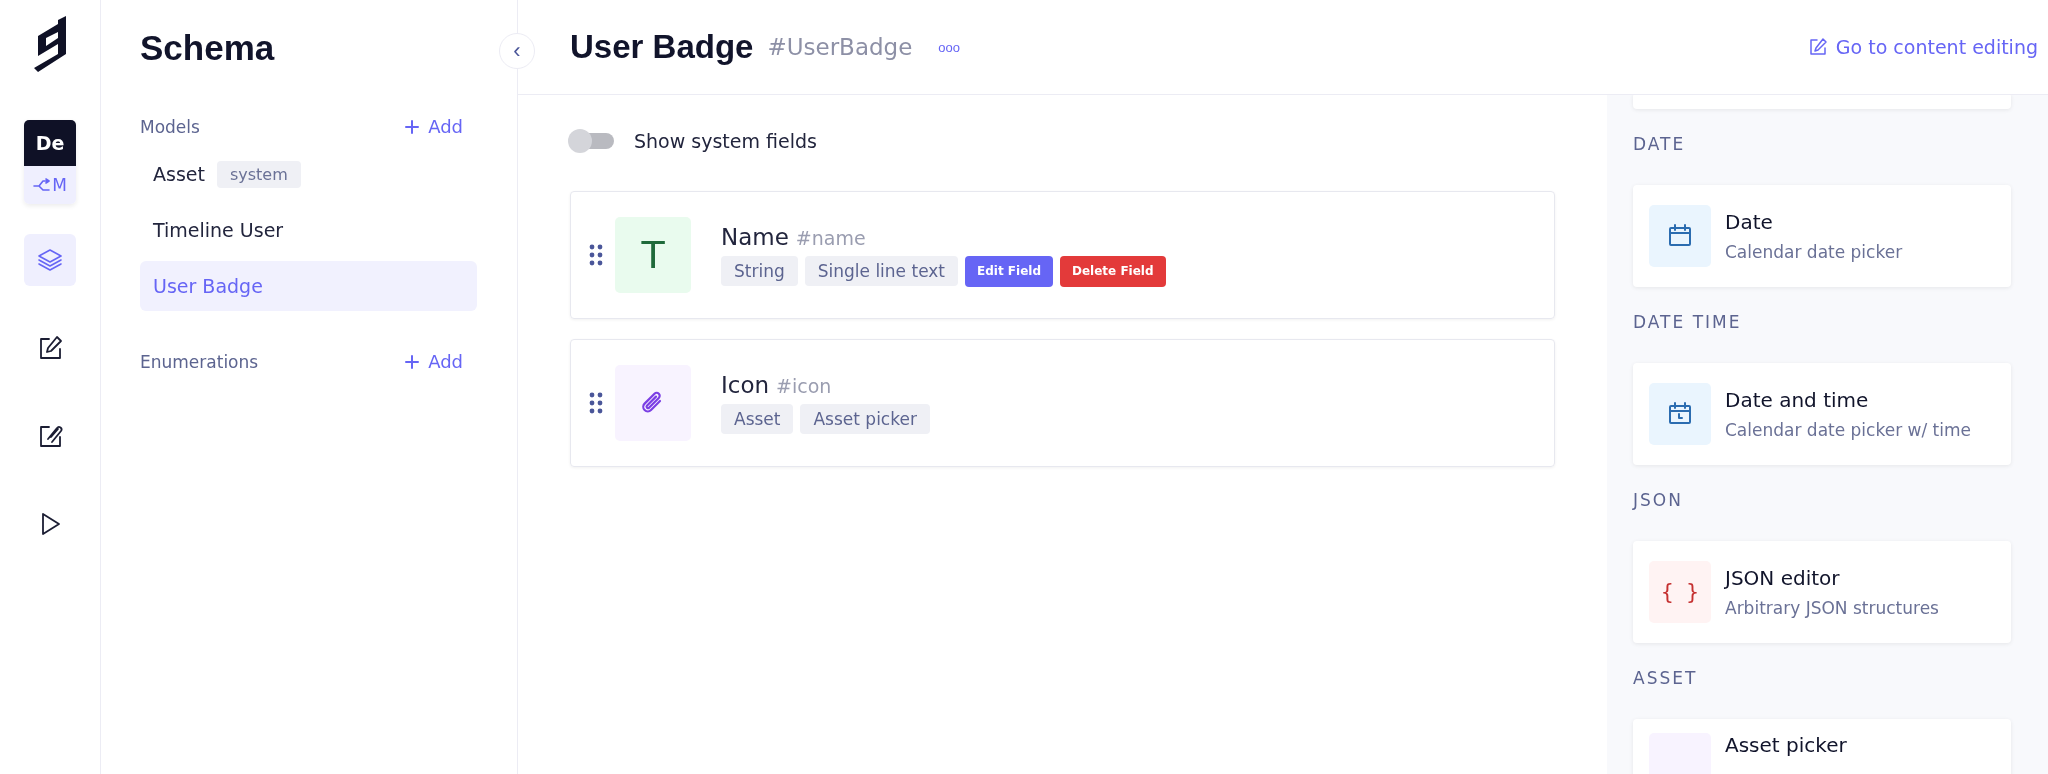  I want to click on field-type-card: Asset picker, so click(1822, 746).